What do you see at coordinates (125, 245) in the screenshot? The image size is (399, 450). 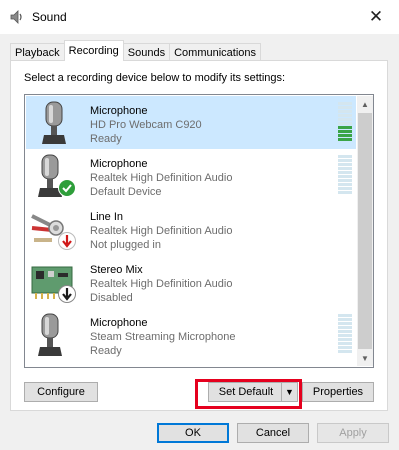 I see `device-status: Not plugged in` at bounding box center [125, 245].